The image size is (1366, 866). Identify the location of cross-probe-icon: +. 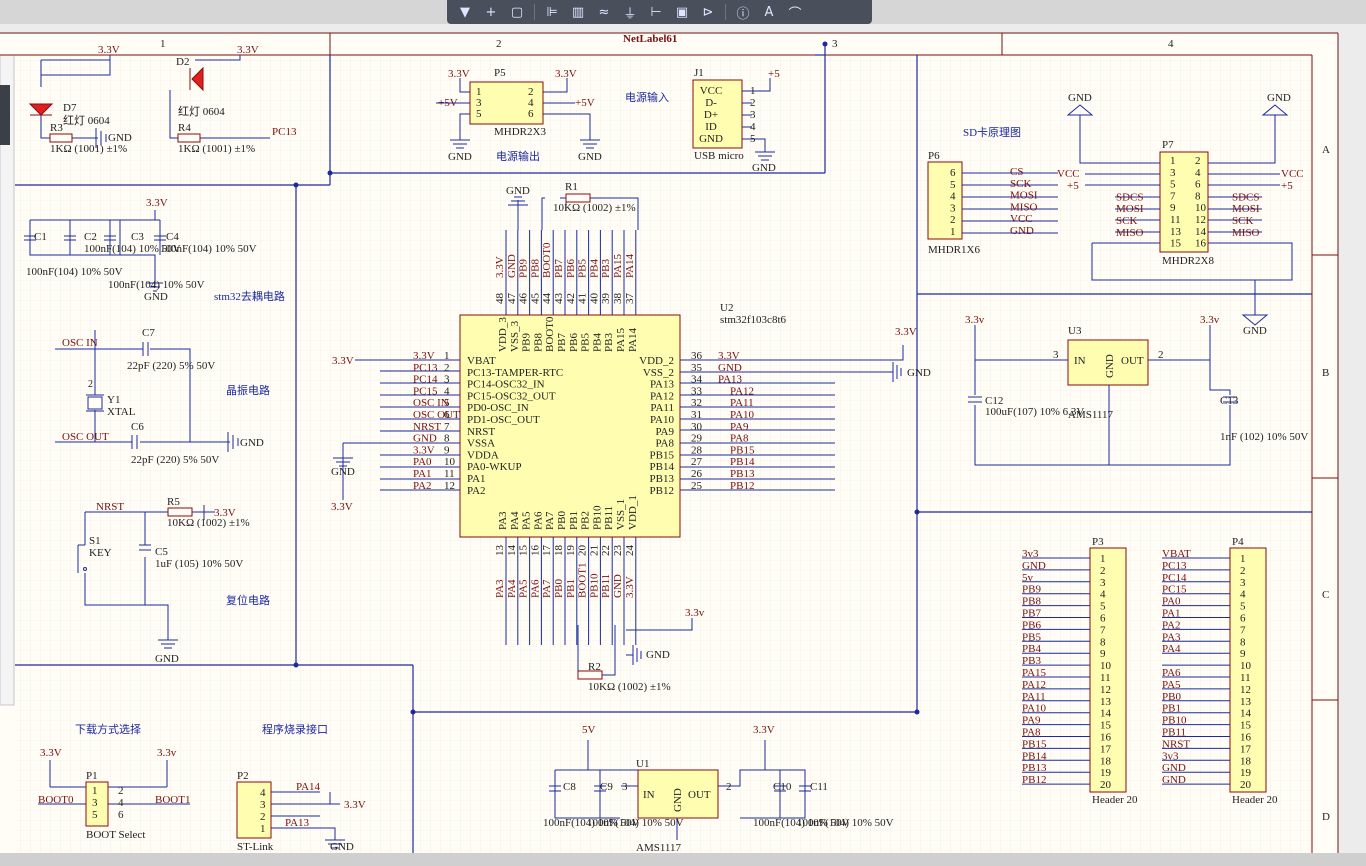
(491, 12).